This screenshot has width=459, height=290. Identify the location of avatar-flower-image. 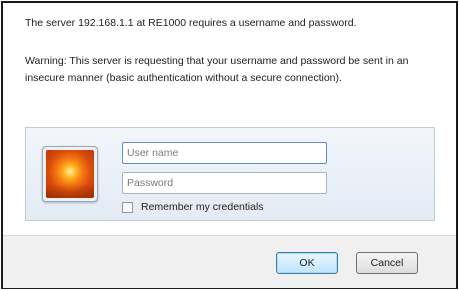
(70, 174).